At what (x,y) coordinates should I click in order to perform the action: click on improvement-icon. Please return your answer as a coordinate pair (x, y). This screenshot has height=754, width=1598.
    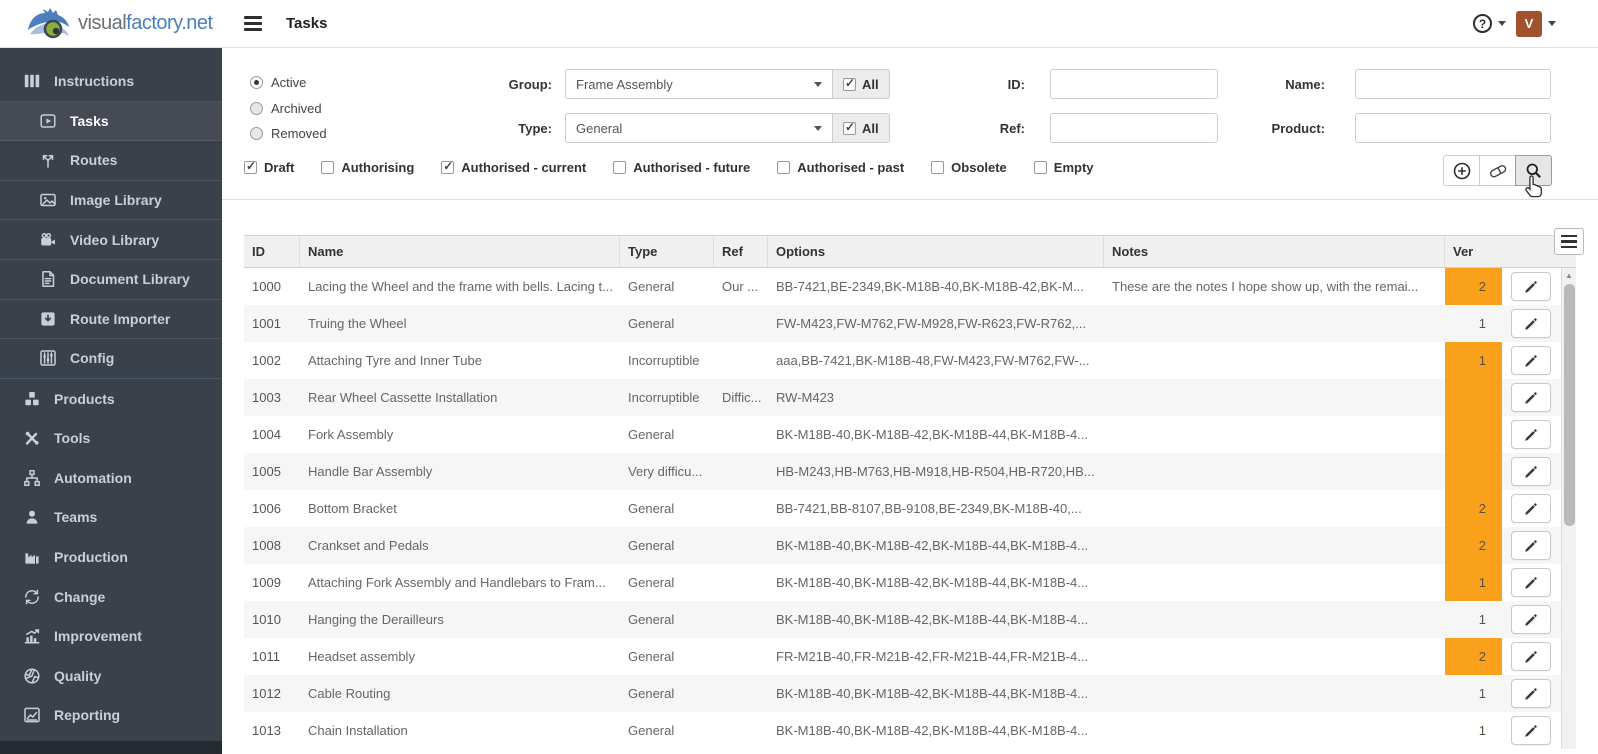
    Looking at the image, I should click on (32, 636).